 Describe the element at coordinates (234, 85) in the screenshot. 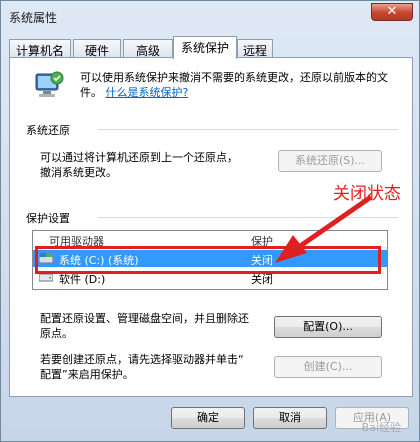

I see `intro-text: 可以使用系统保护来撤消不需要的系统更改，还原以前版本的文件。 什么是系统保护?` at that location.